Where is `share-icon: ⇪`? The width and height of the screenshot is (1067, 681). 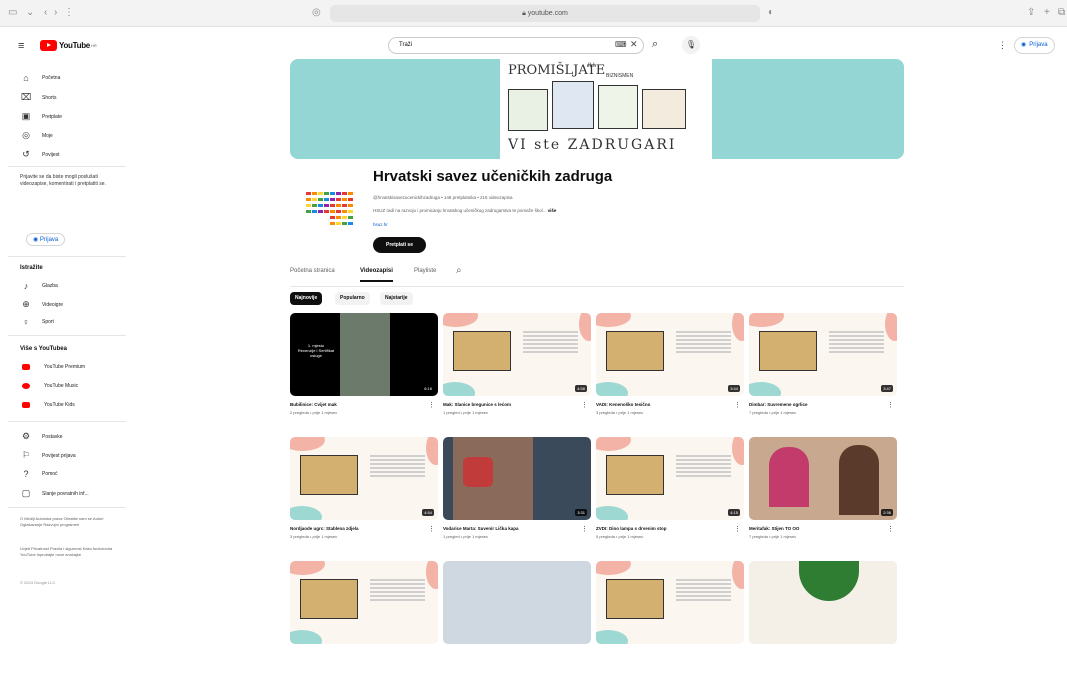
share-icon: ⇪ is located at coordinates (1031, 13).